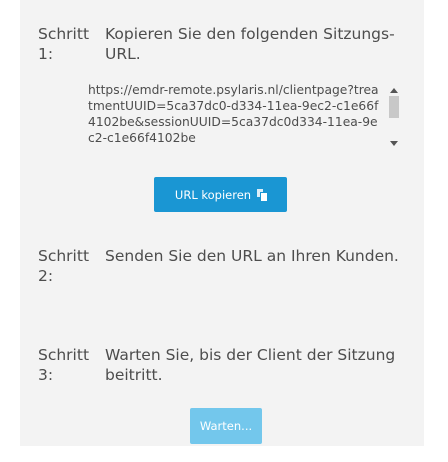 This screenshot has height=462, width=448. I want to click on scrollbar-thumb, so click(394, 107).